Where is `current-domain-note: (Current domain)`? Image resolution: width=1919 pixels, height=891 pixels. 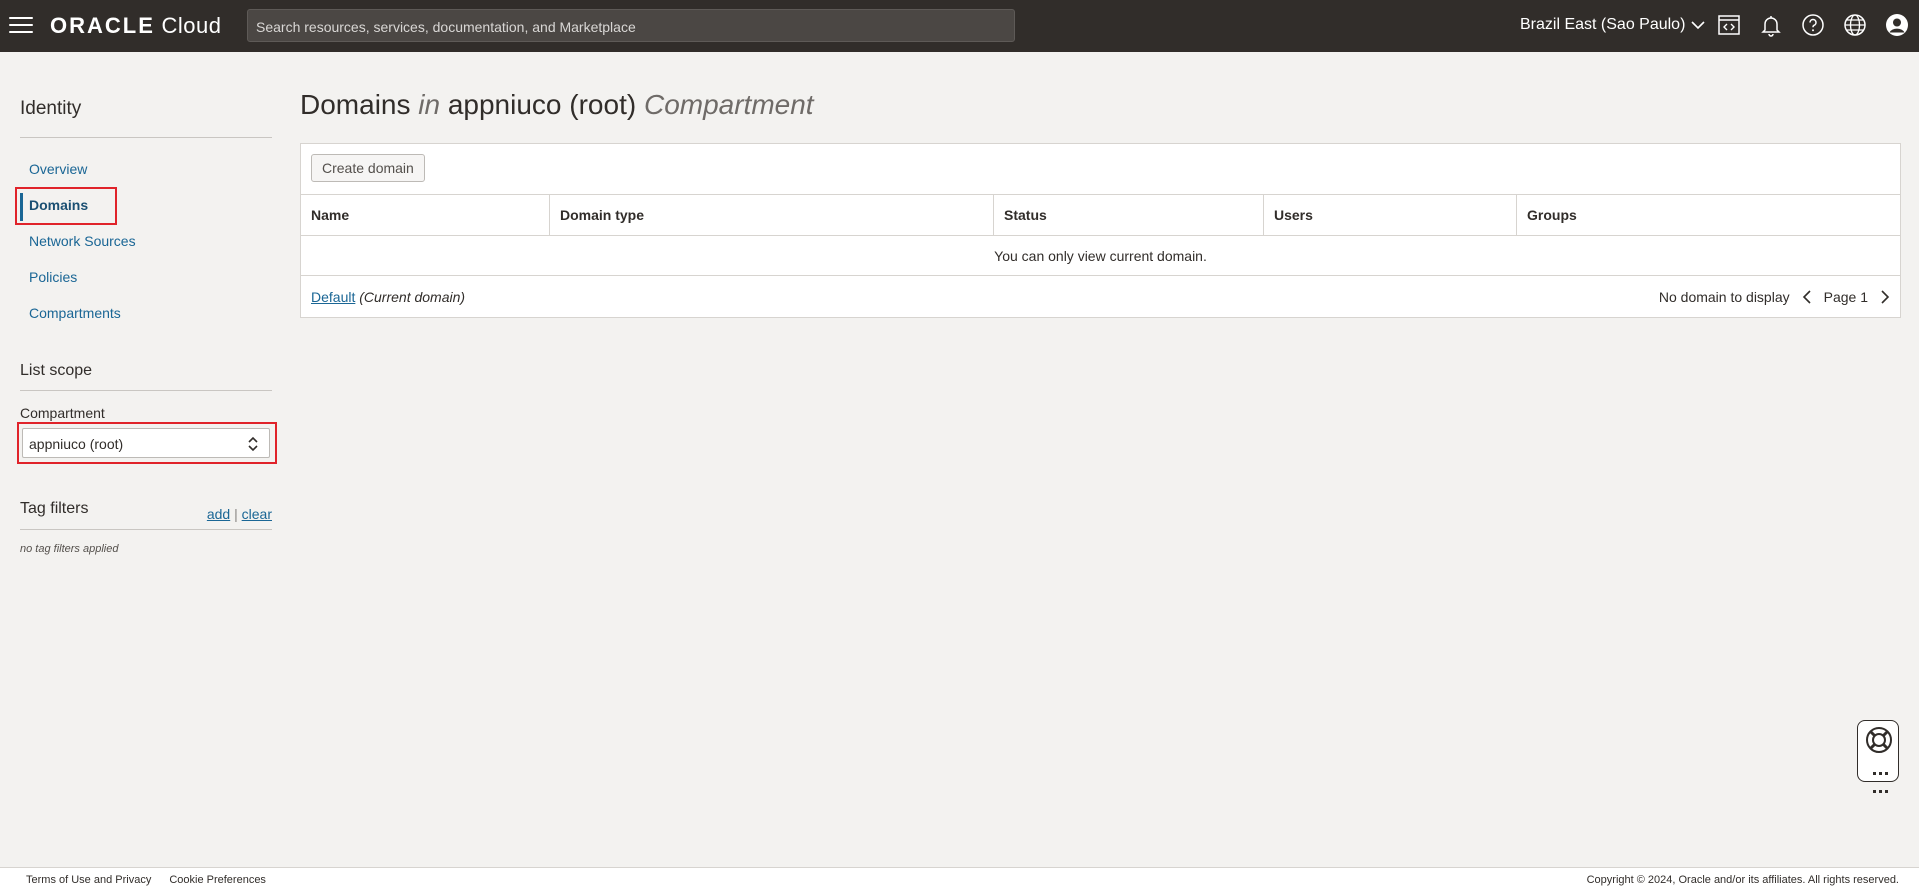
current-domain-note: (Current domain) is located at coordinates (412, 297).